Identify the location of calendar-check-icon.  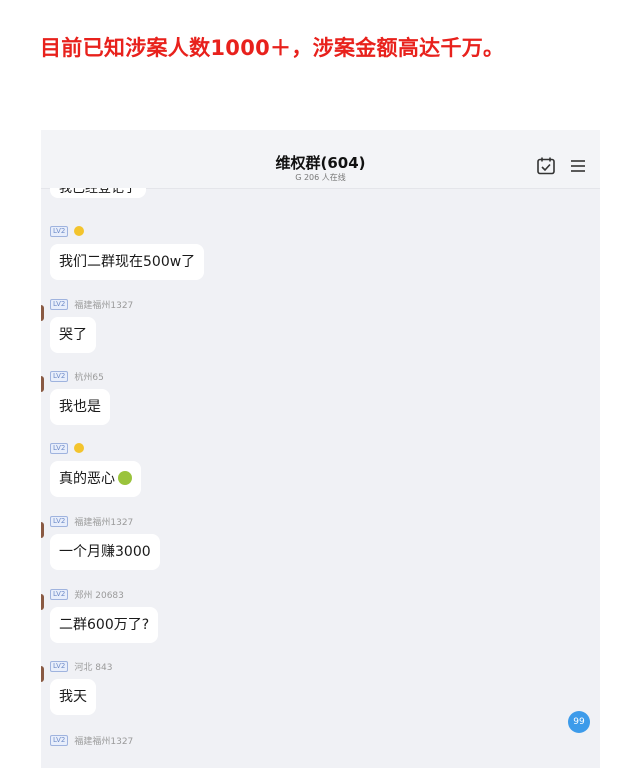
(546, 166).